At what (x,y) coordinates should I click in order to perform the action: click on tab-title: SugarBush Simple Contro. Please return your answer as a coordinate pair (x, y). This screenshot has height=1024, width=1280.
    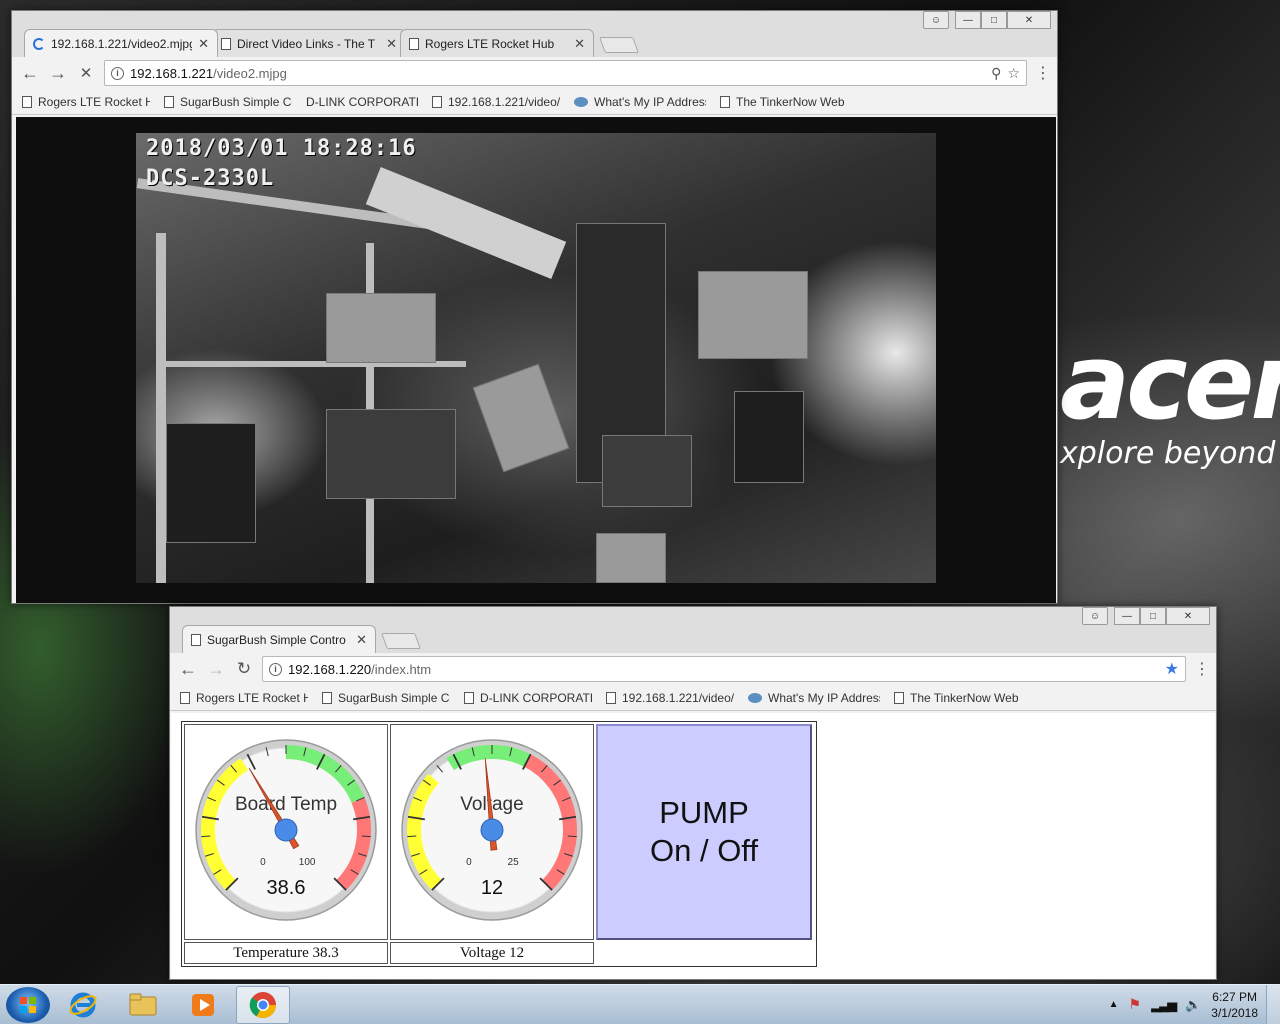
    Looking at the image, I should click on (276, 639).